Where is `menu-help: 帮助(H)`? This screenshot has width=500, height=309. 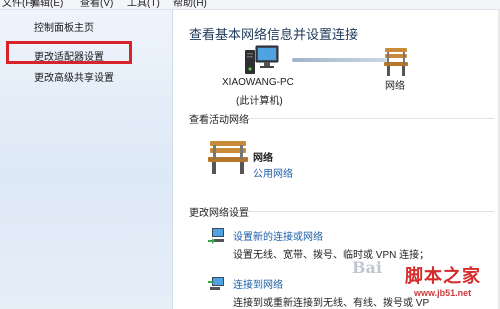
menu-help: 帮助(H) is located at coordinates (190, 4).